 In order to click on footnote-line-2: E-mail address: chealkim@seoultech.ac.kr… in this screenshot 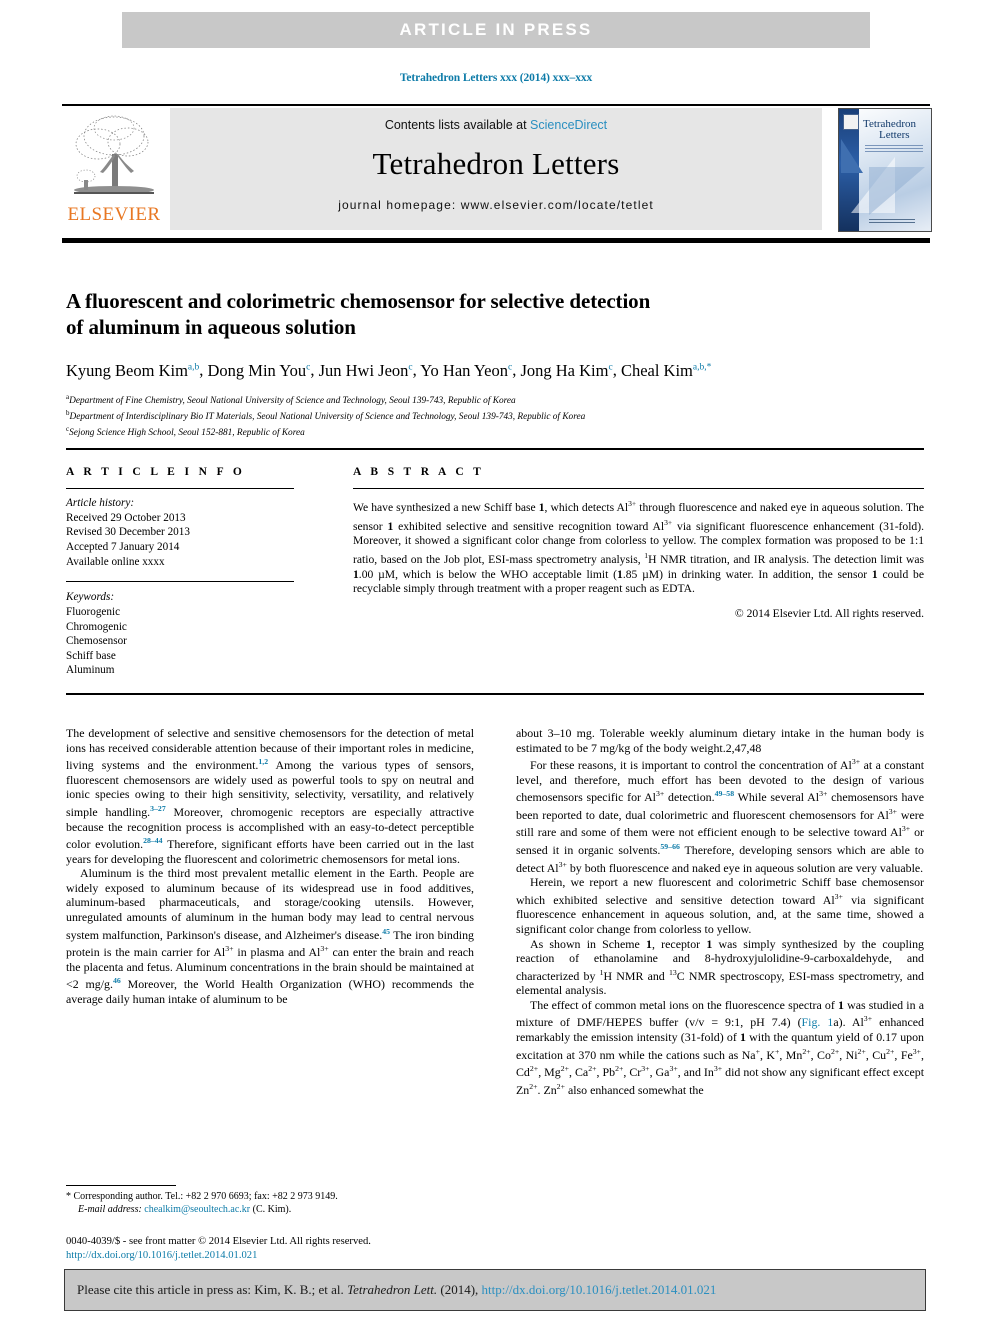, I will do `click(270, 1209)`.